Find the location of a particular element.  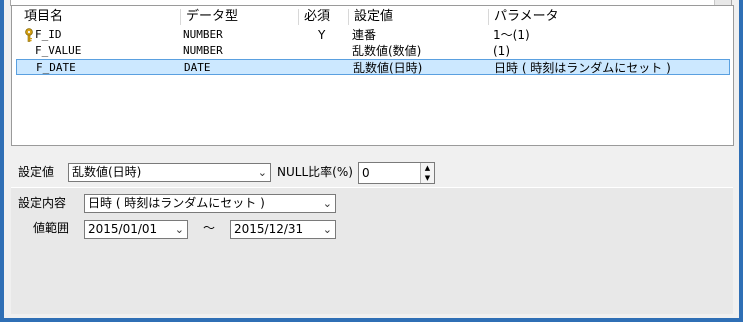

cell-setting: 乱数値(日時) is located at coordinates (388, 68).